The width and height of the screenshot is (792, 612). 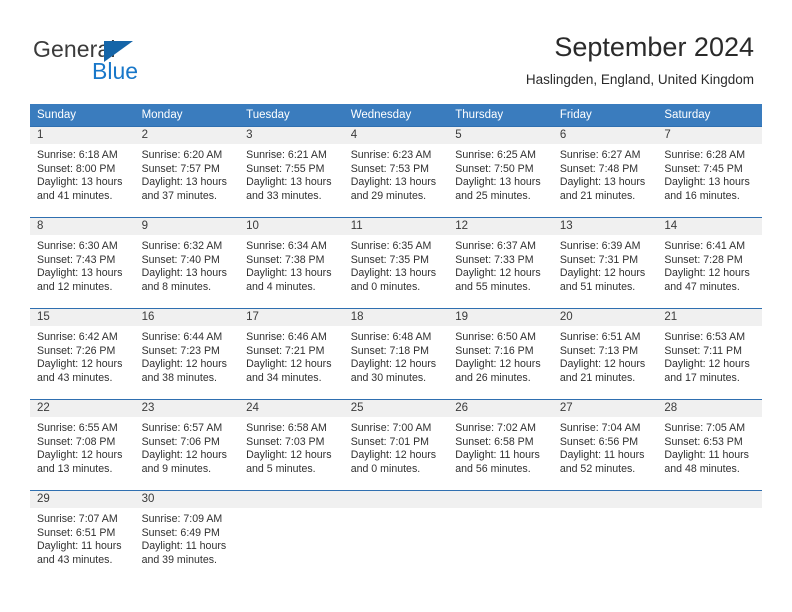 I want to click on daylight-text-line1: Daylight: 13 hours, so click(x=184, y=182).